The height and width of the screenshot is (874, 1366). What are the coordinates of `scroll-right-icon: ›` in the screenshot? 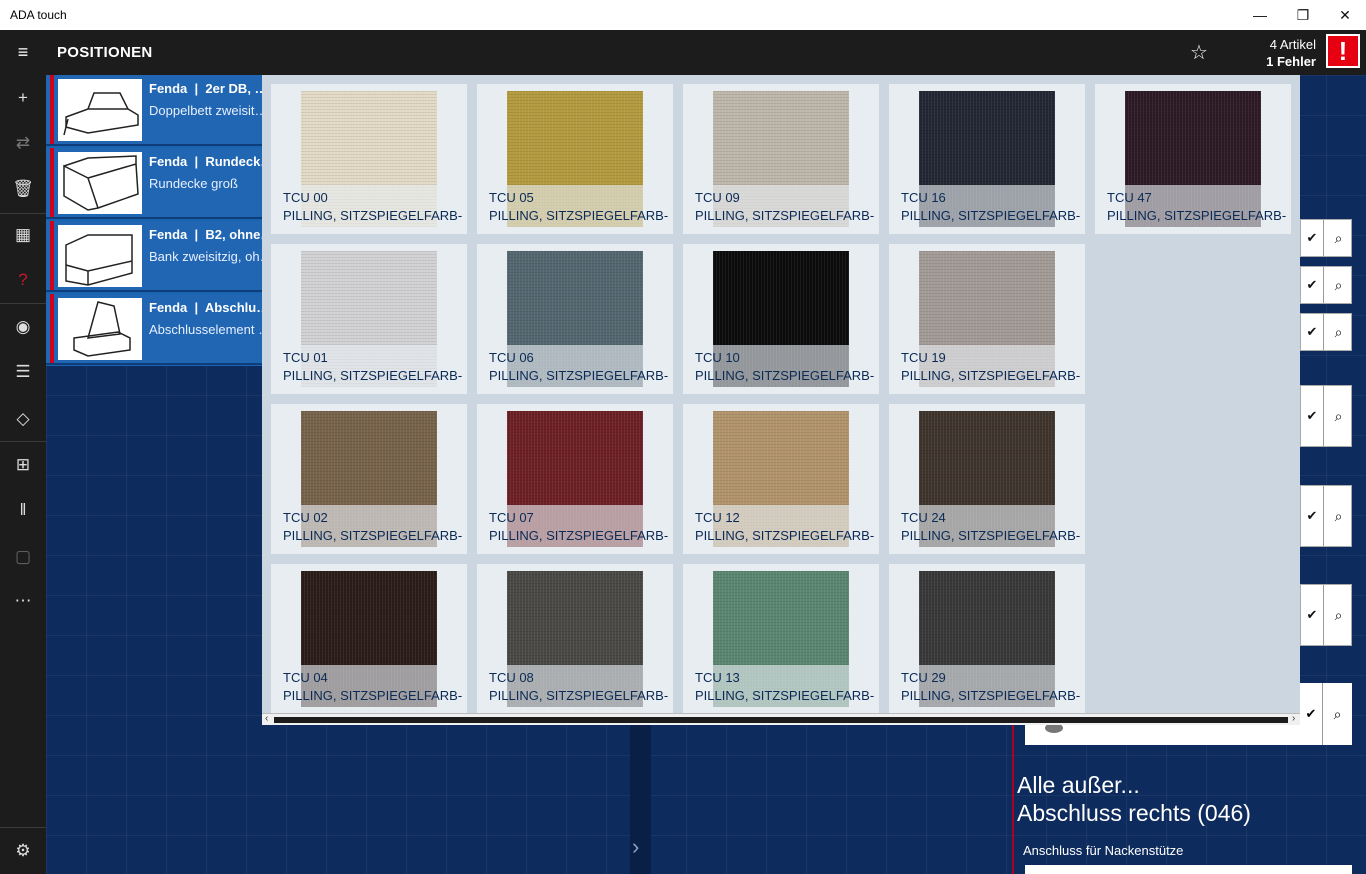 It's located at (1293, 718).